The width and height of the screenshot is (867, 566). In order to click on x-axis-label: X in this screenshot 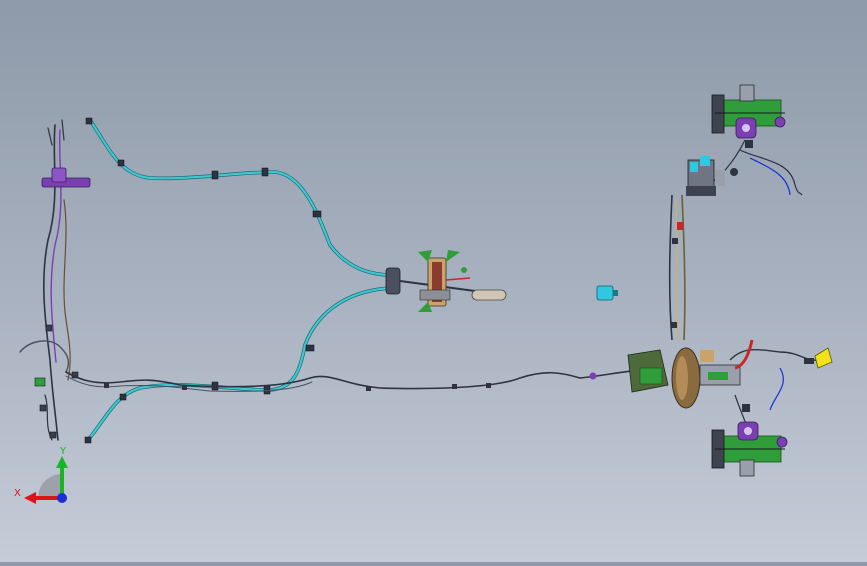, I will do `click(17, 493)`.